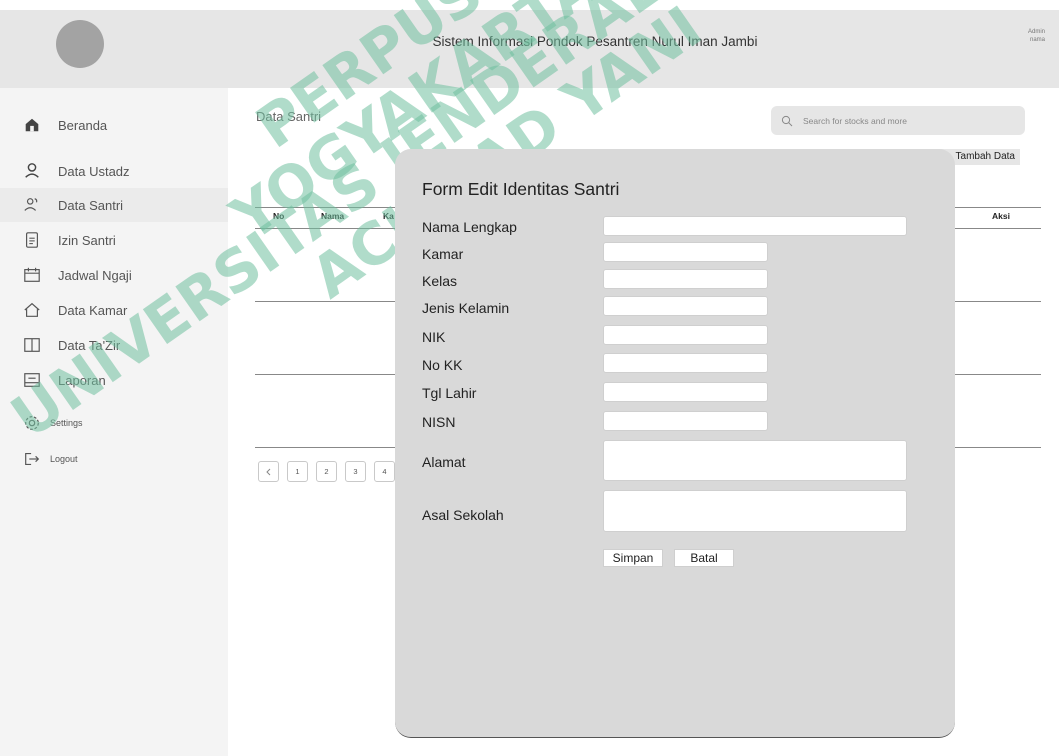 The image size is (1059, 756). I want to click on page-button-2: 2, so click(326, 471).